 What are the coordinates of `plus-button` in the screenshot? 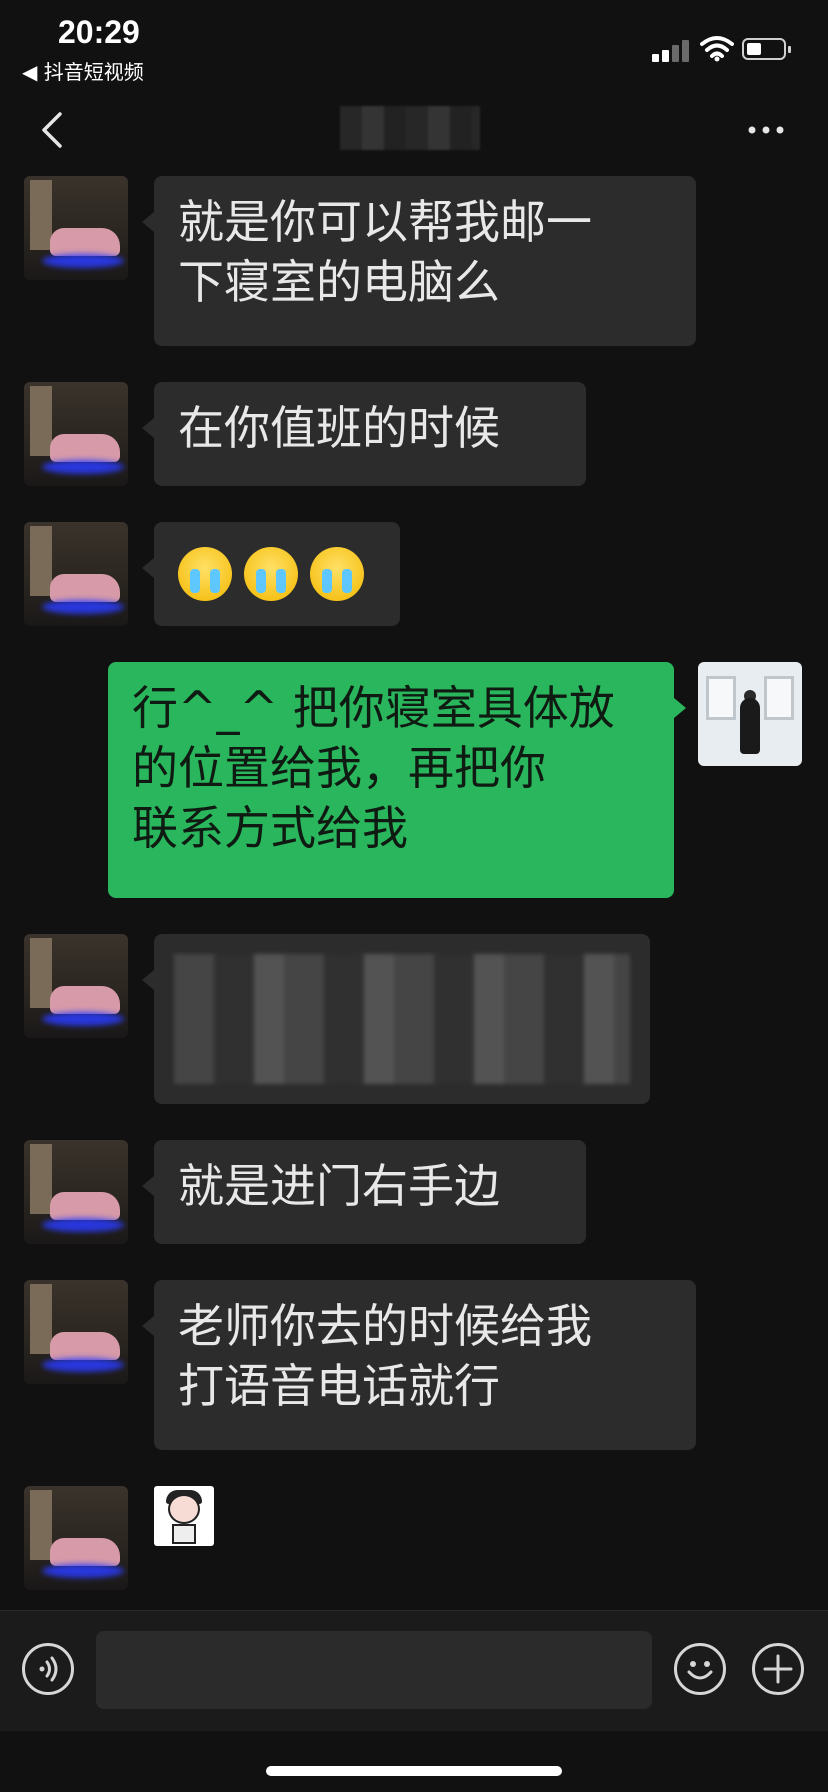 It's located at (778, 1669).